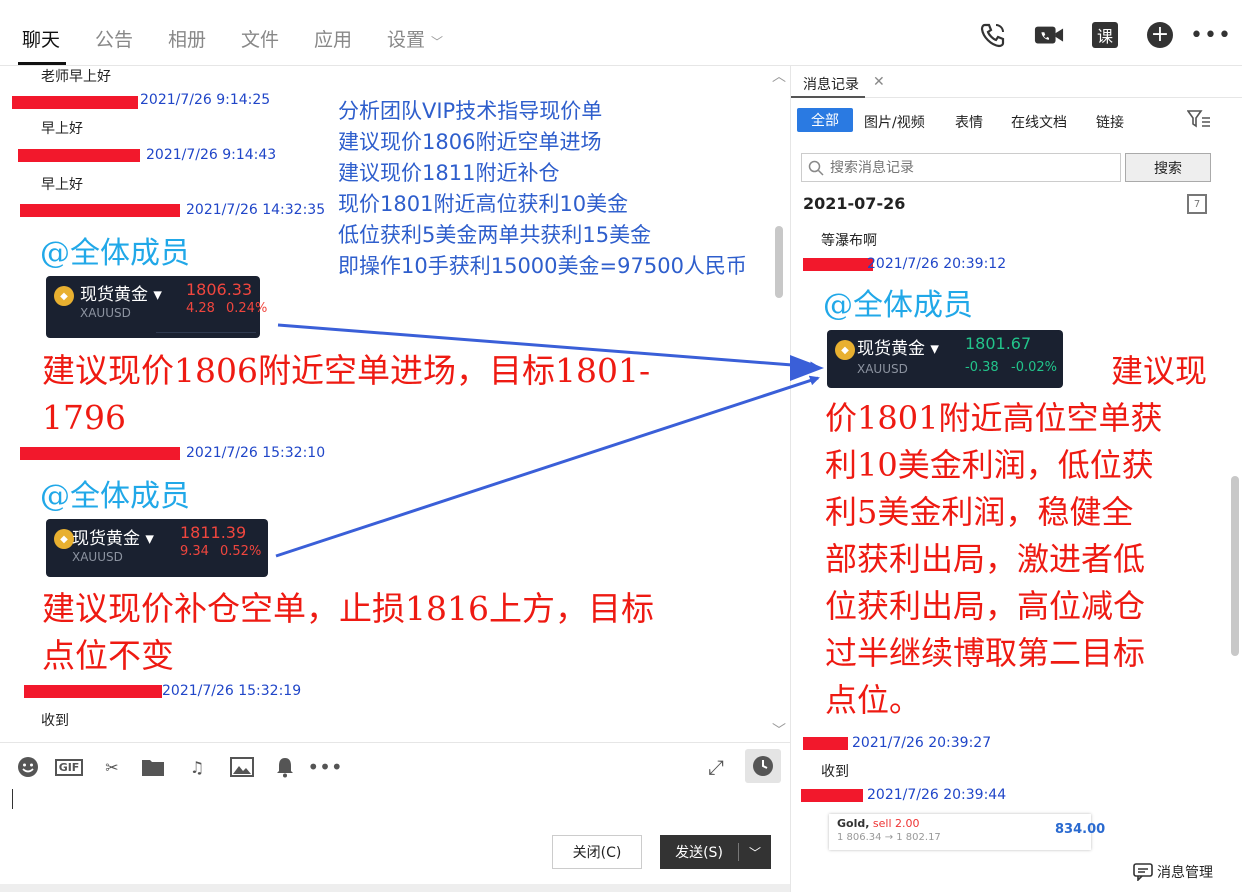  What do you see at coordinates (1168, 167) in the screenshot?
I see `search-button: 搜索` at bounding box center [1168, 167].